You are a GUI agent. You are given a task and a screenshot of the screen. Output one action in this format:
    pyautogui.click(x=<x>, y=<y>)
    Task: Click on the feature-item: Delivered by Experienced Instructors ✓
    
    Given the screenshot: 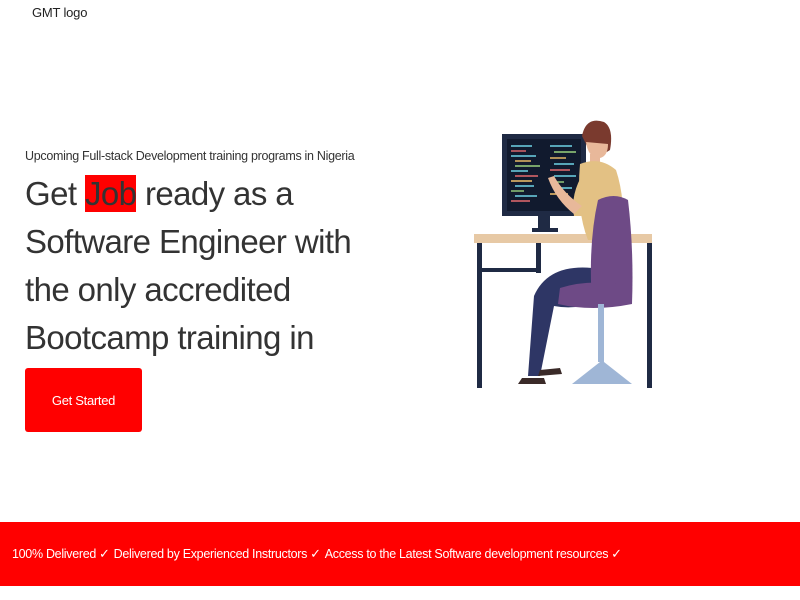 What is the action you would take?
    pyautogui.click(x=219, y=554)
    